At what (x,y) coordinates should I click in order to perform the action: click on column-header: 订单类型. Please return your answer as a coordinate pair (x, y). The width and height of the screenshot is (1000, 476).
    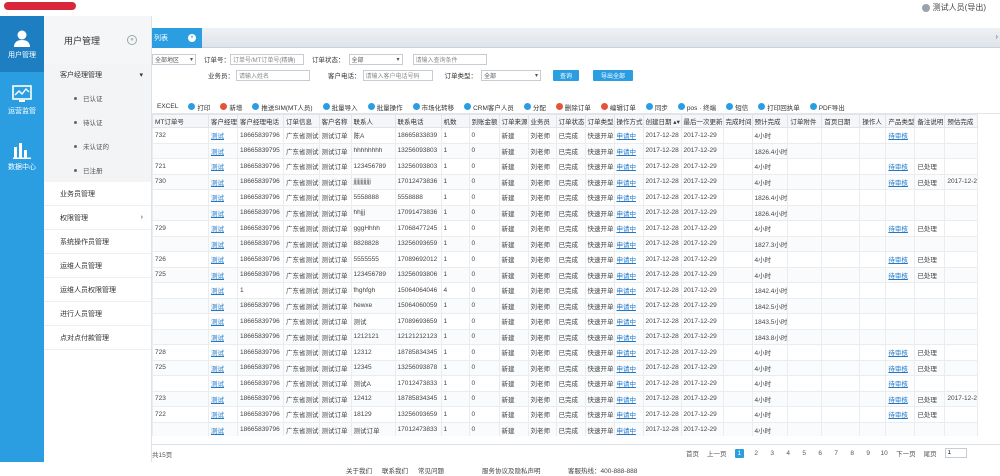
    Looking at the image, I should click on (599, 121).